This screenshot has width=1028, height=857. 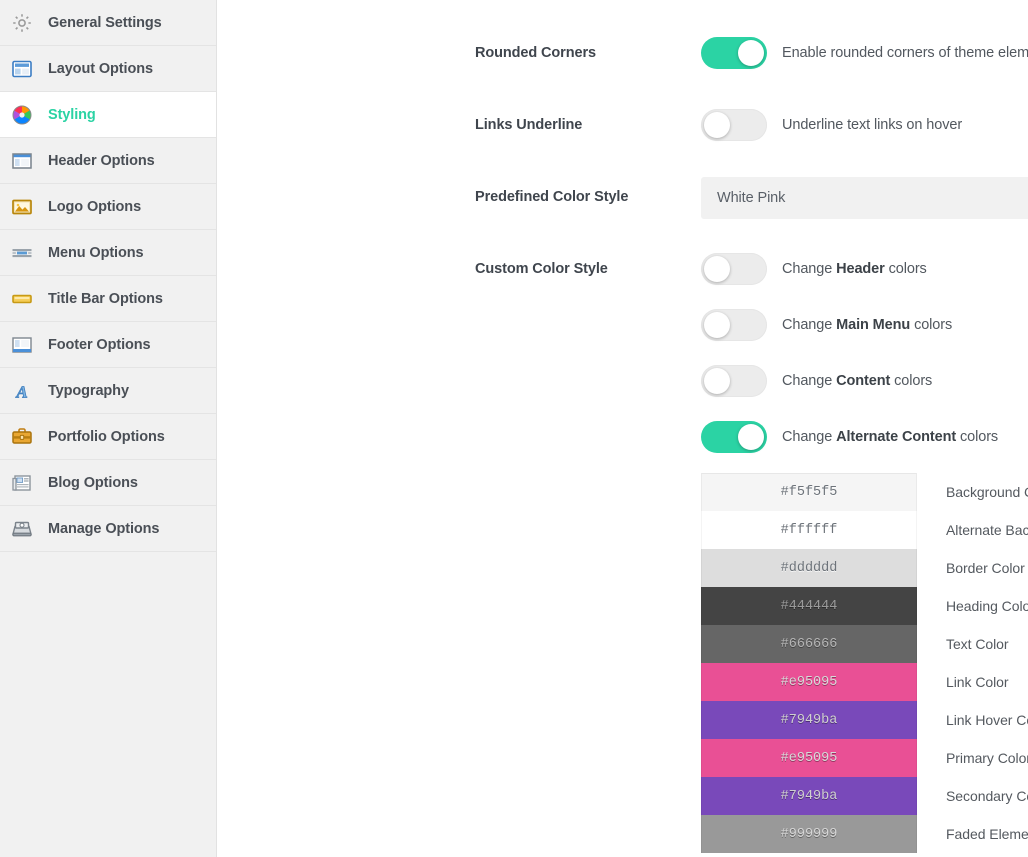 What do you see at coordinates (890, 437) in the screenshot?
I see `change-alternate-content-colors-label: Change Alternate Content colors` at bounding box center [890, 437].